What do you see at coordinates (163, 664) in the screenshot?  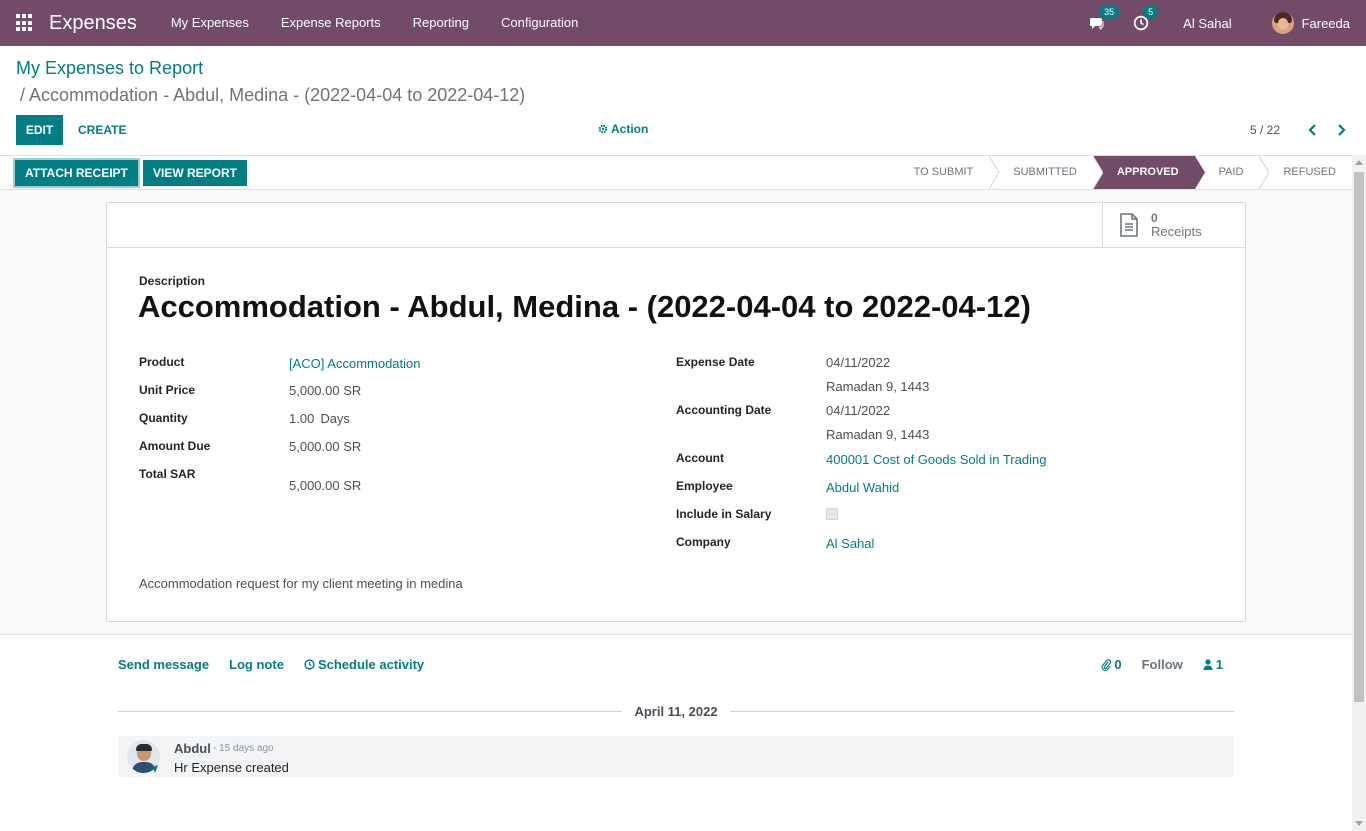 I see `send-message-button: Send message` at bounding box center [163, 664].